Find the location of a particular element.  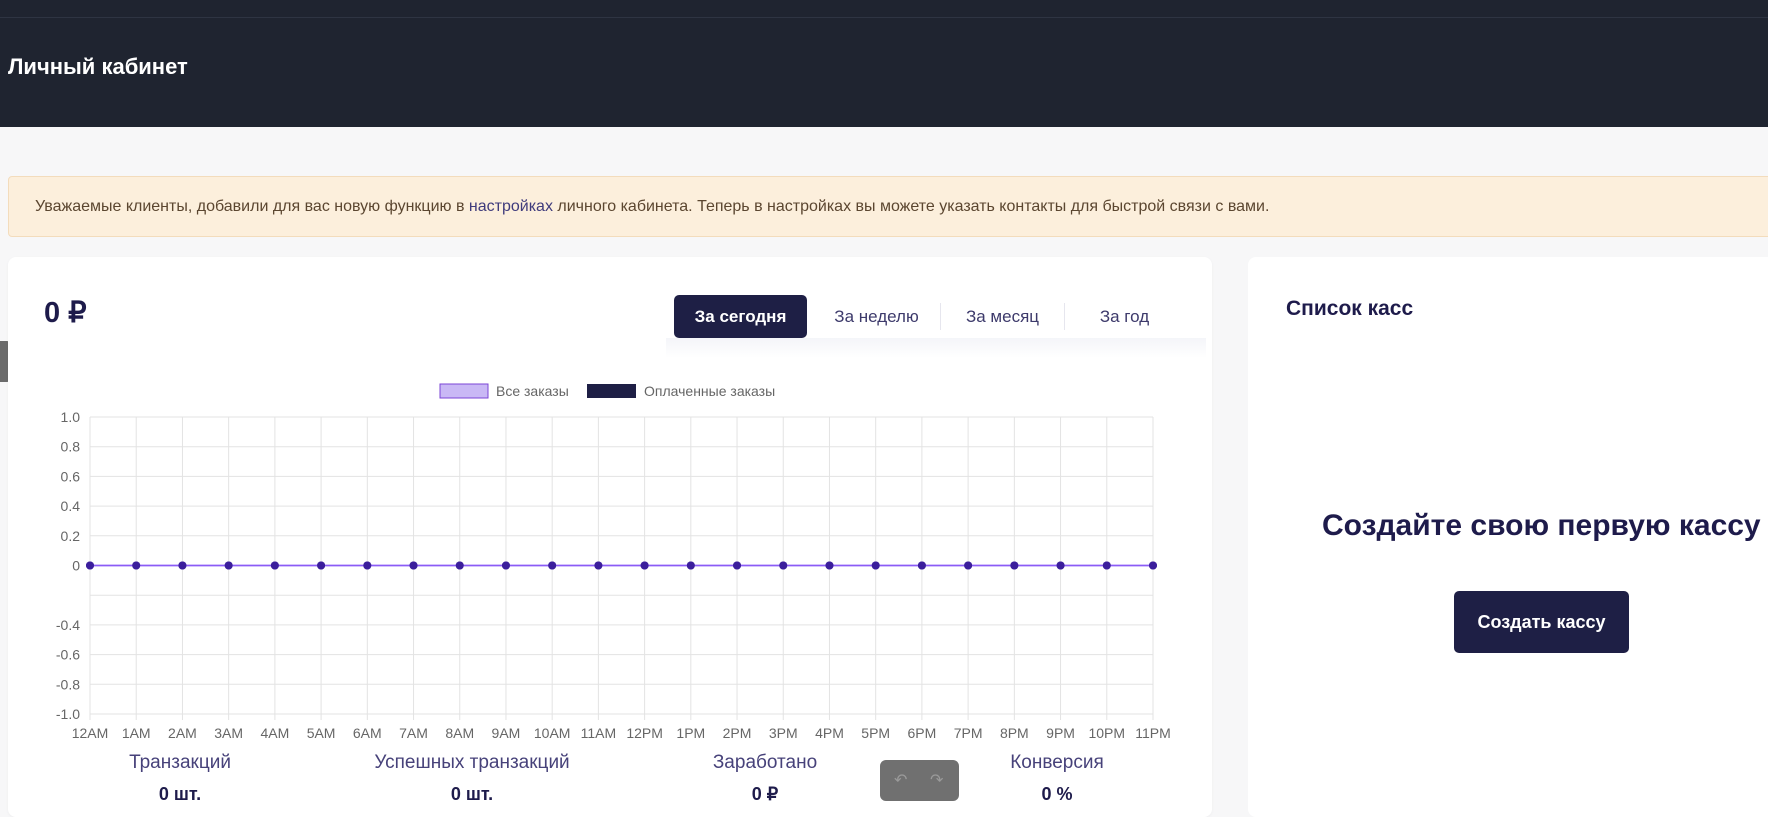

x-tick-label: 12AM is located at coordinates (90, 733).